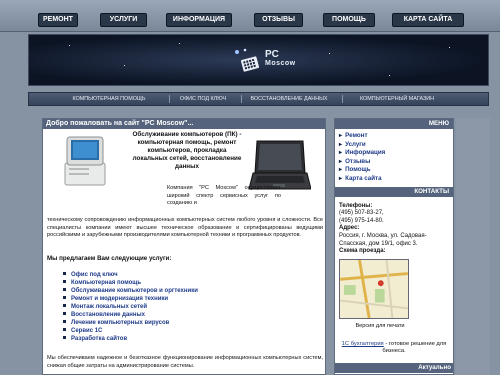  What do you see at coordinates (396, 136) in the screenshot?
I see `sidebar-item-repair: ▸ Ремонт` at bounding box center [396, 136].